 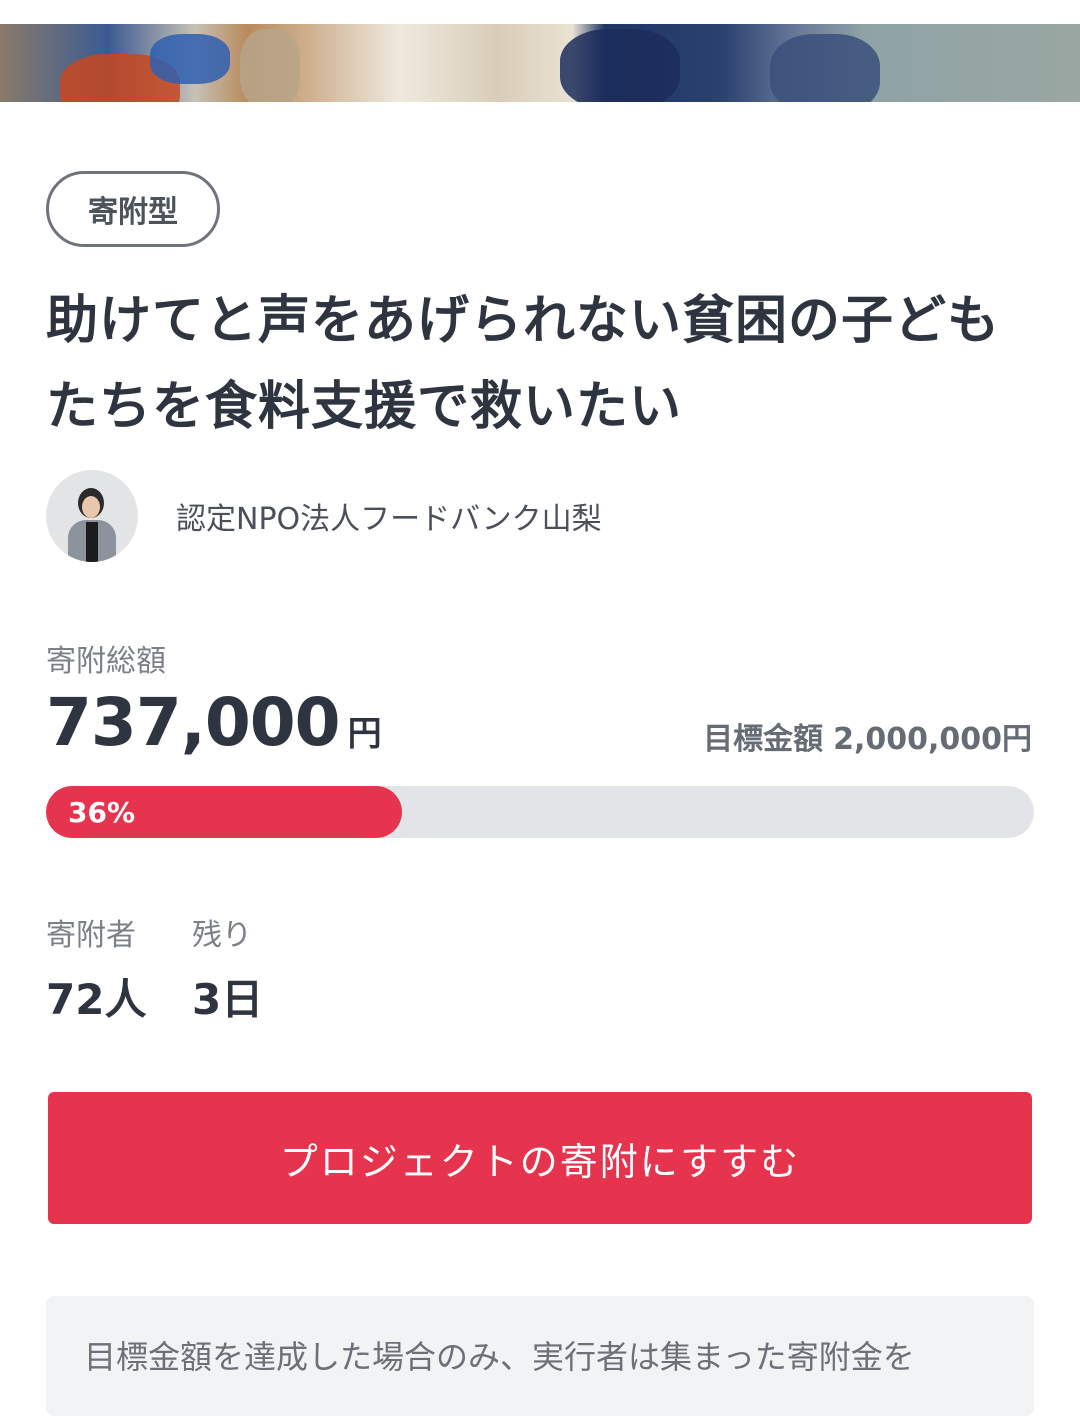 What do you see at coordinates (499, 1357) in the screenshot?
I see `info-note-text: 目標金額を達成した場合のみ、実行者は集まった寄附金を` at bounding box center [499, 1357].